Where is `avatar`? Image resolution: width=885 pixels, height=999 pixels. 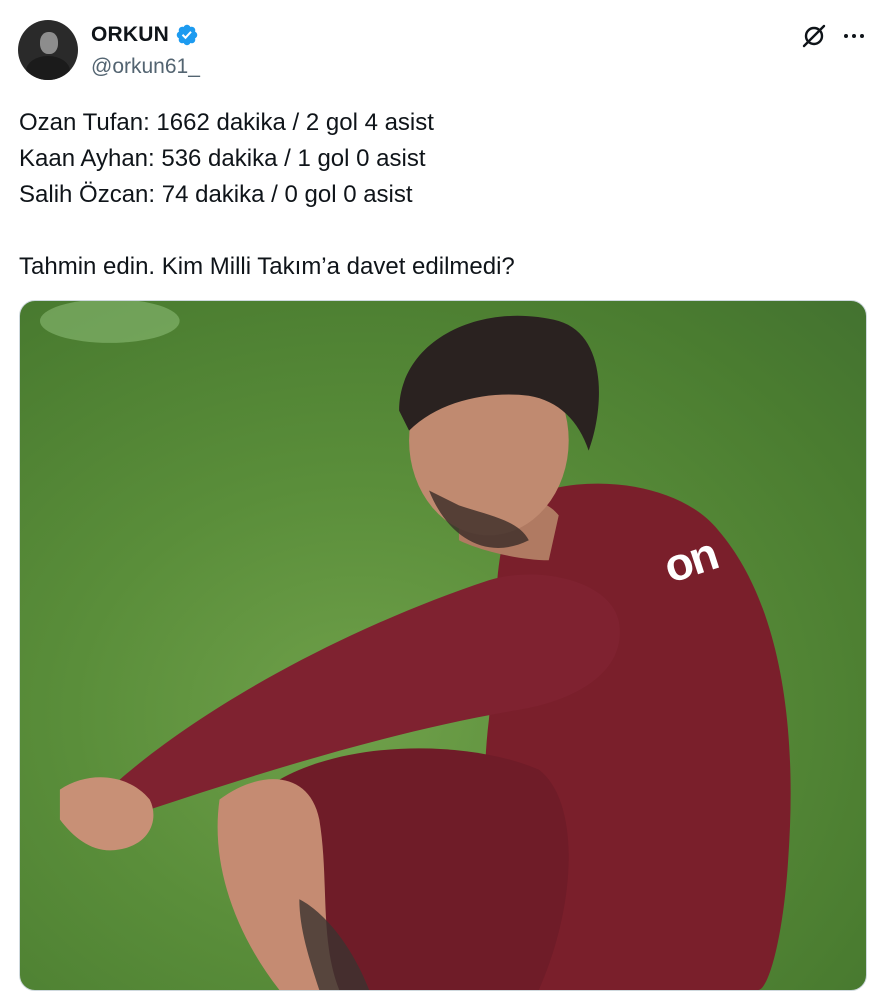
avatar is located at coordinates (48, 50).